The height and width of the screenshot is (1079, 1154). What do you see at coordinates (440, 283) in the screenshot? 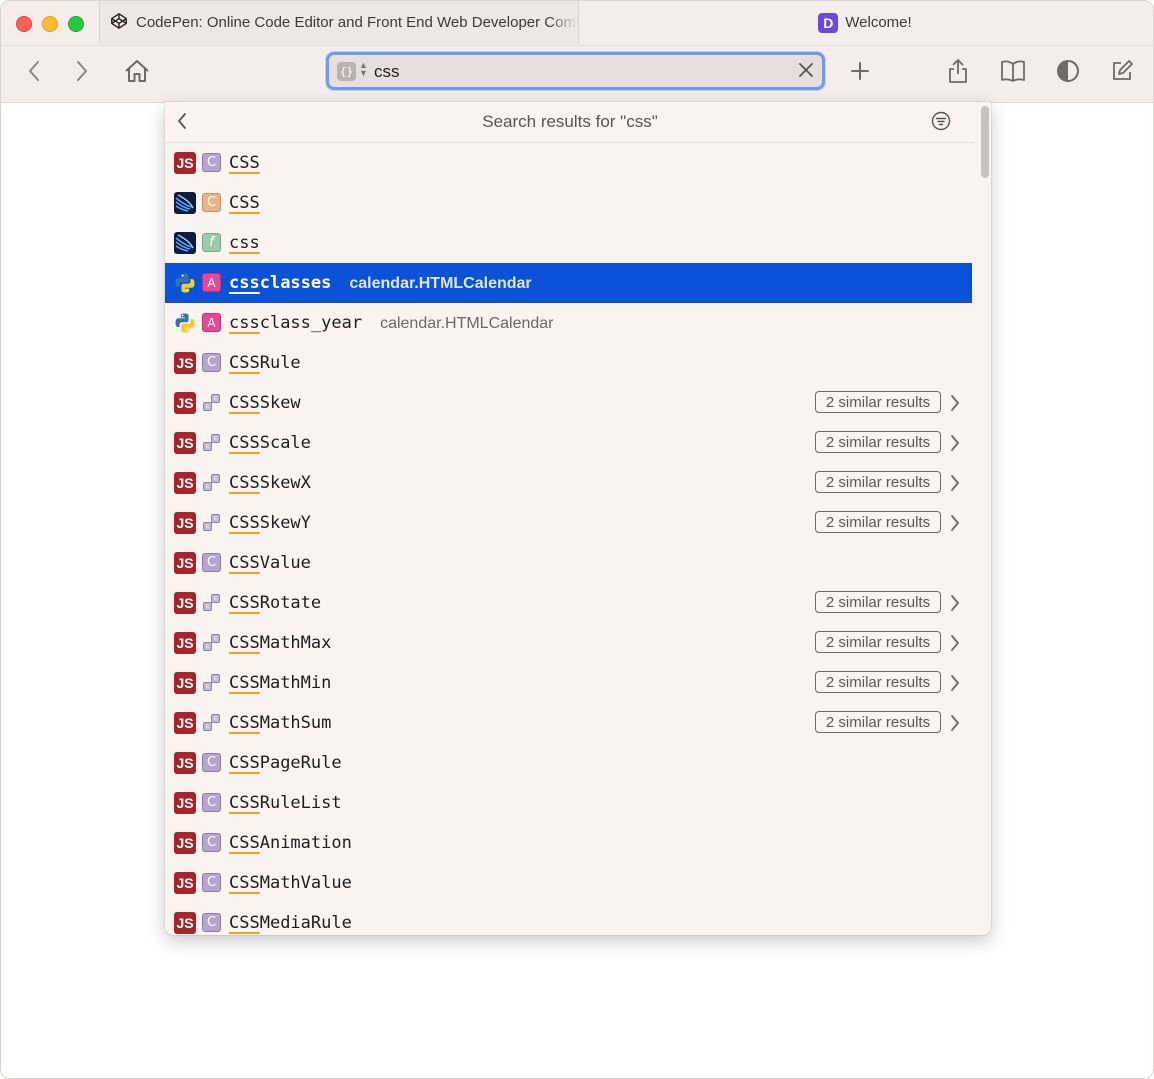
I see `result-context: calendar.HTMLCalendar` at bounding box center [440, 283].